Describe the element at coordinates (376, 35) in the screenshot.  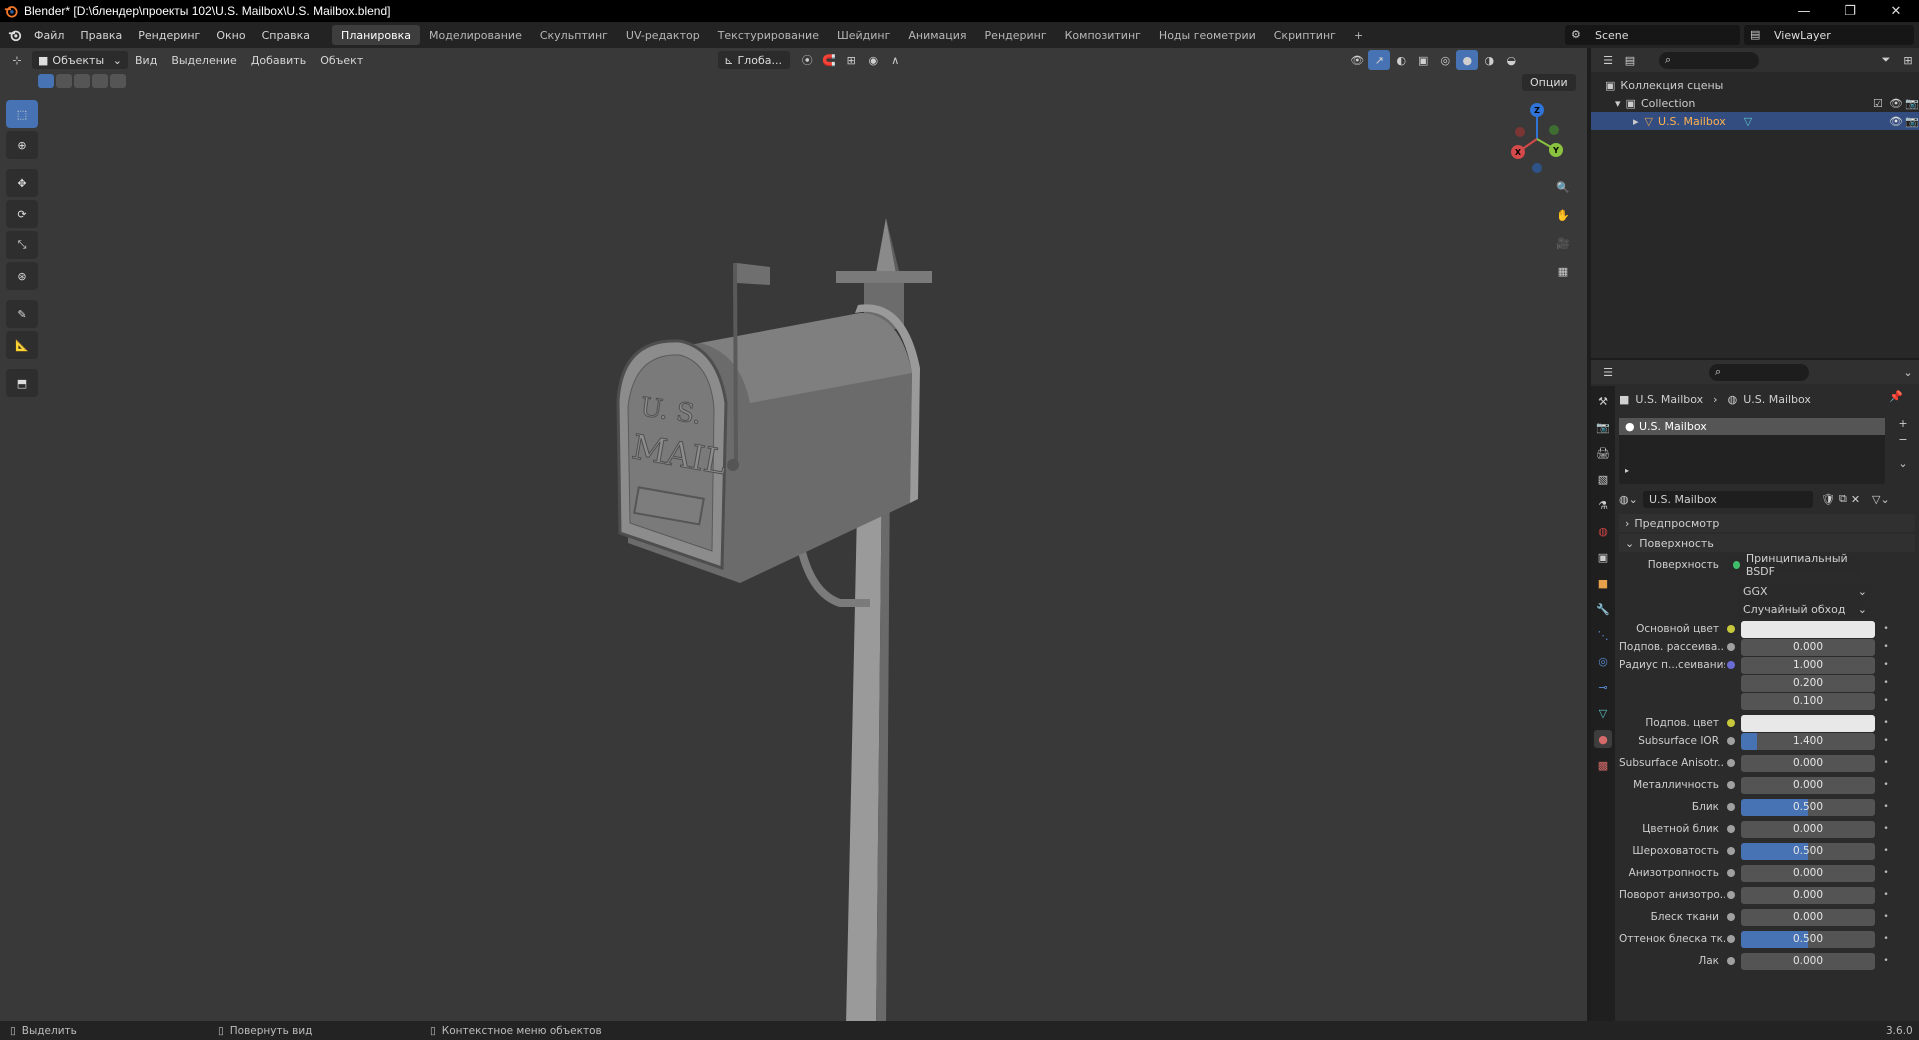
I see `tab-layout: Планировка` at that location.